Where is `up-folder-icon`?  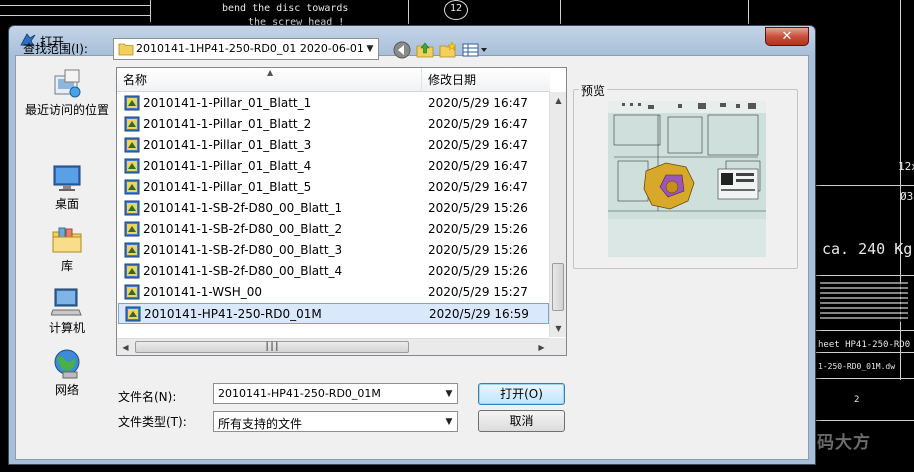
up-folder-icon is located at coordinates (425, 50).